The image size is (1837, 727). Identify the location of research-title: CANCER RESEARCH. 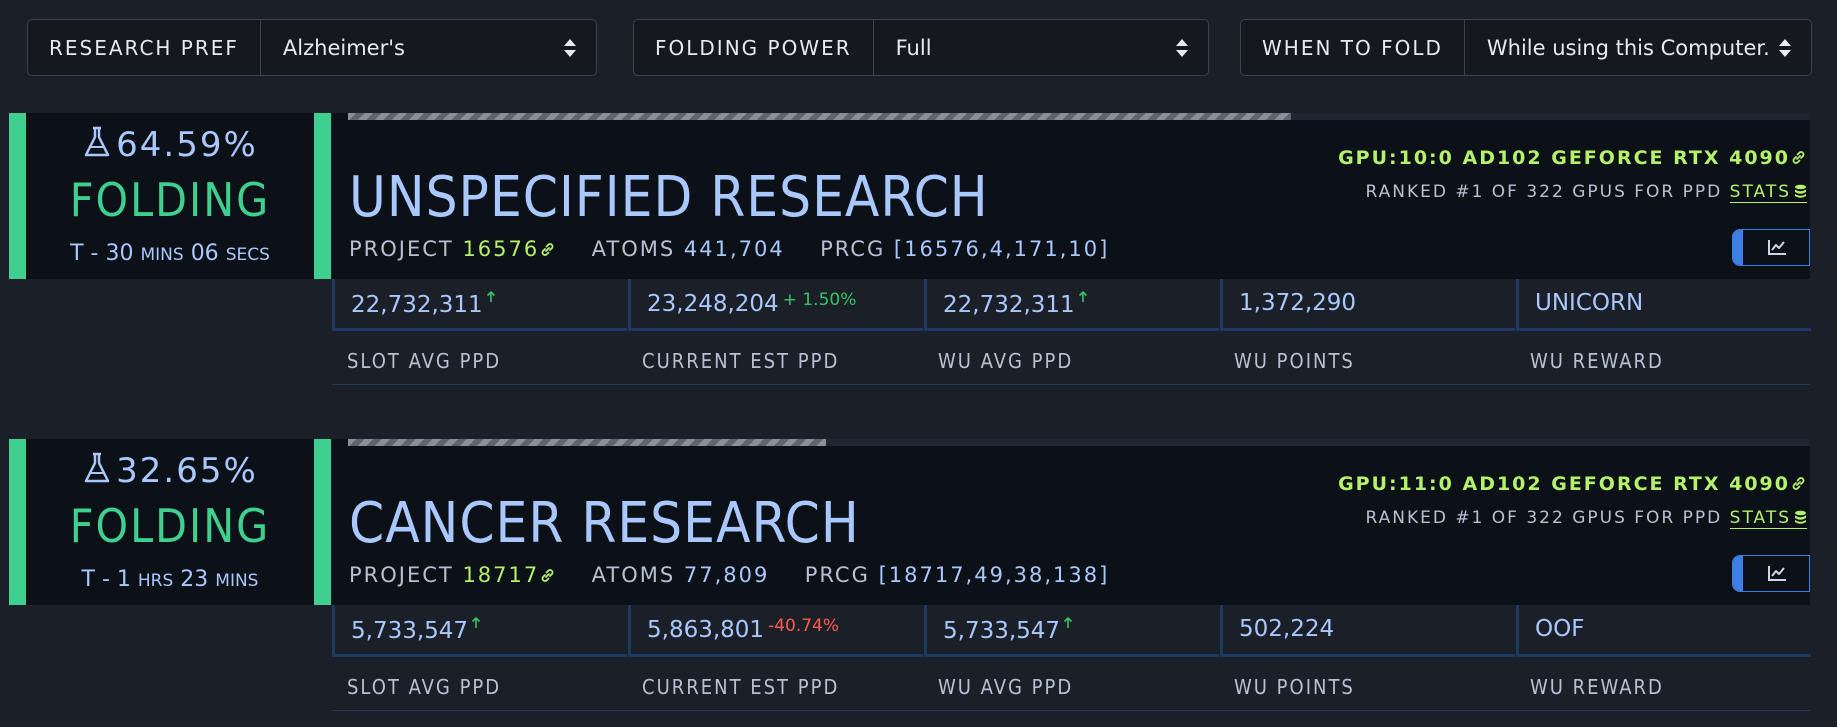
(604, 523).